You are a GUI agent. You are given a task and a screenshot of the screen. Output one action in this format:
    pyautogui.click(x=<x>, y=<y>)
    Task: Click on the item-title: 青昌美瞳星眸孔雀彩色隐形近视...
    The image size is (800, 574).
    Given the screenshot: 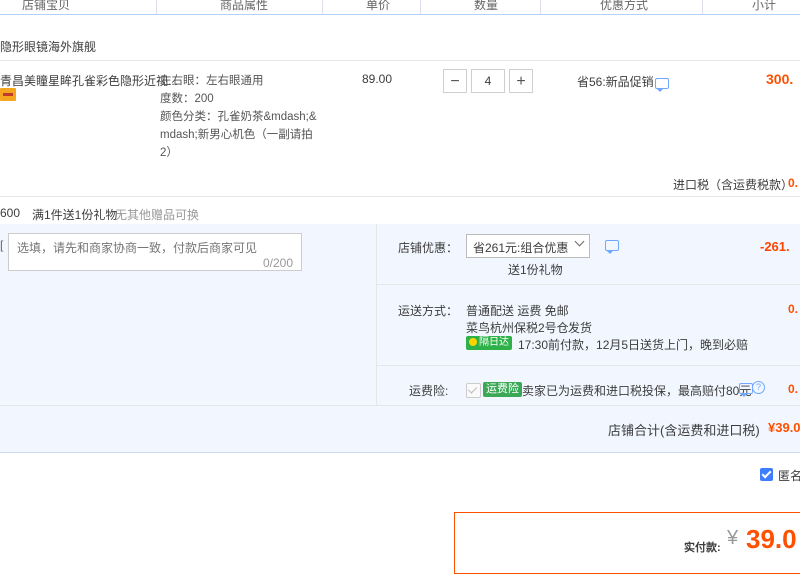 What is the action you would take?
    pyautogui.click(x=89, y=80)
    